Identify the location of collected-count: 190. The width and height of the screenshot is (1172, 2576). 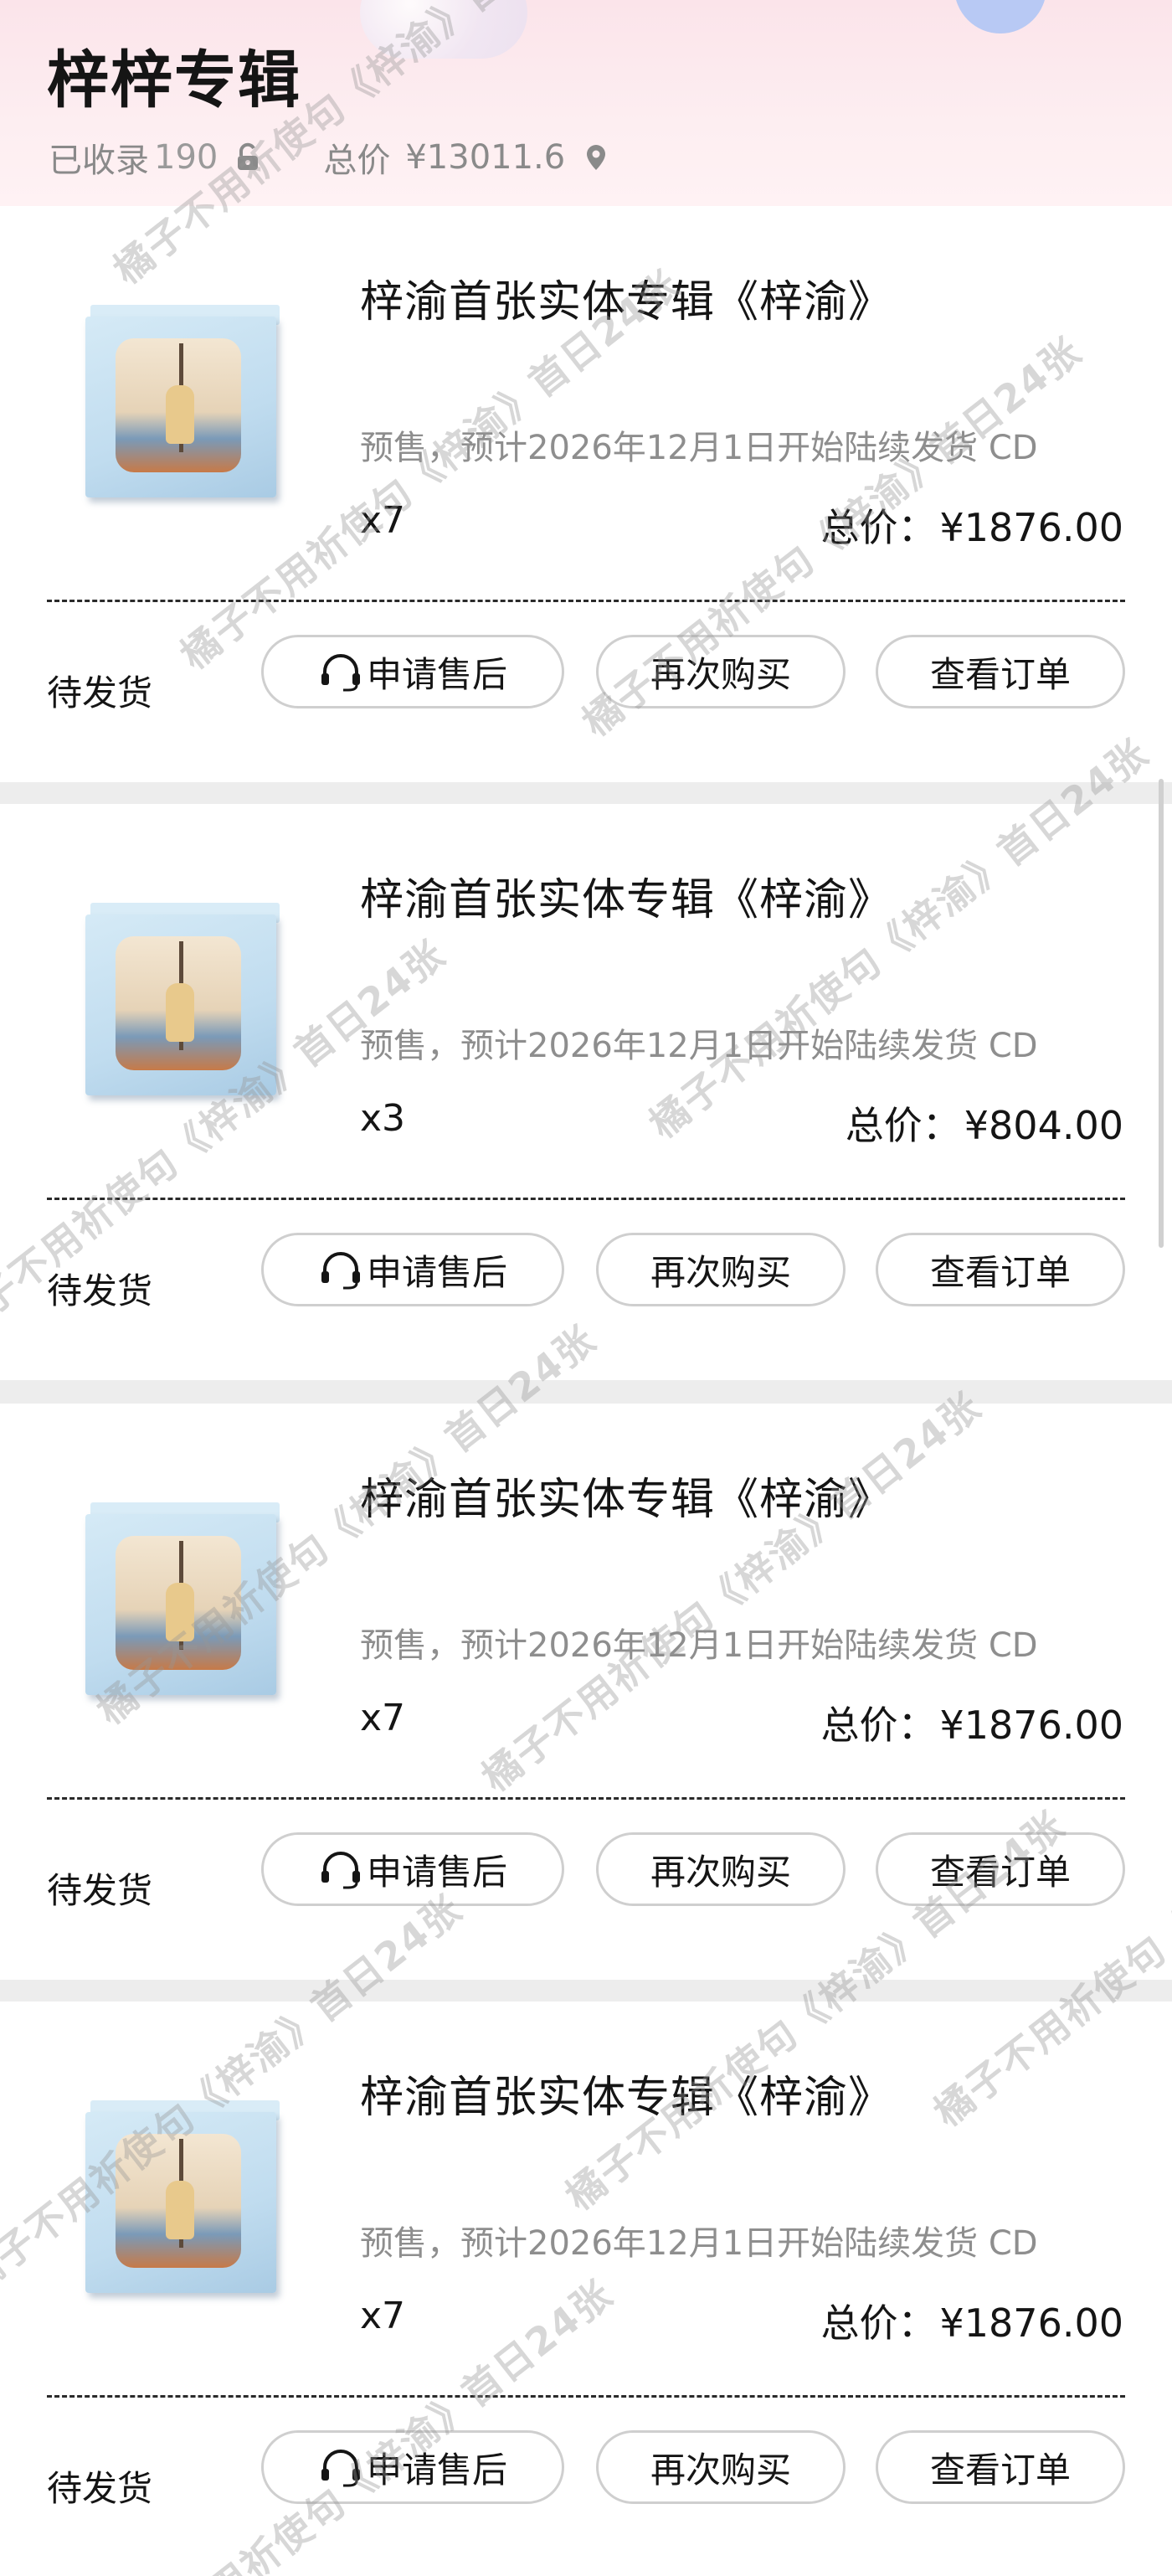
(186, 157).